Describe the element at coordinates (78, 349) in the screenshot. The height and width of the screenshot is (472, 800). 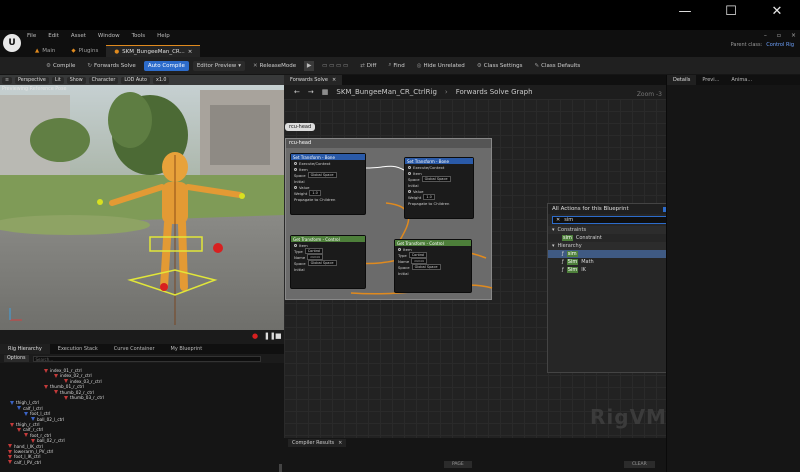
I see `tab-execution-stack: Execution Stack` at that location.